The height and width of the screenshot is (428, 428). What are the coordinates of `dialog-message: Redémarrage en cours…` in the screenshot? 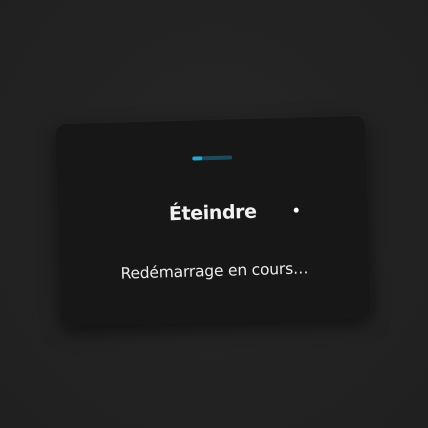 It's located at (214, 271).